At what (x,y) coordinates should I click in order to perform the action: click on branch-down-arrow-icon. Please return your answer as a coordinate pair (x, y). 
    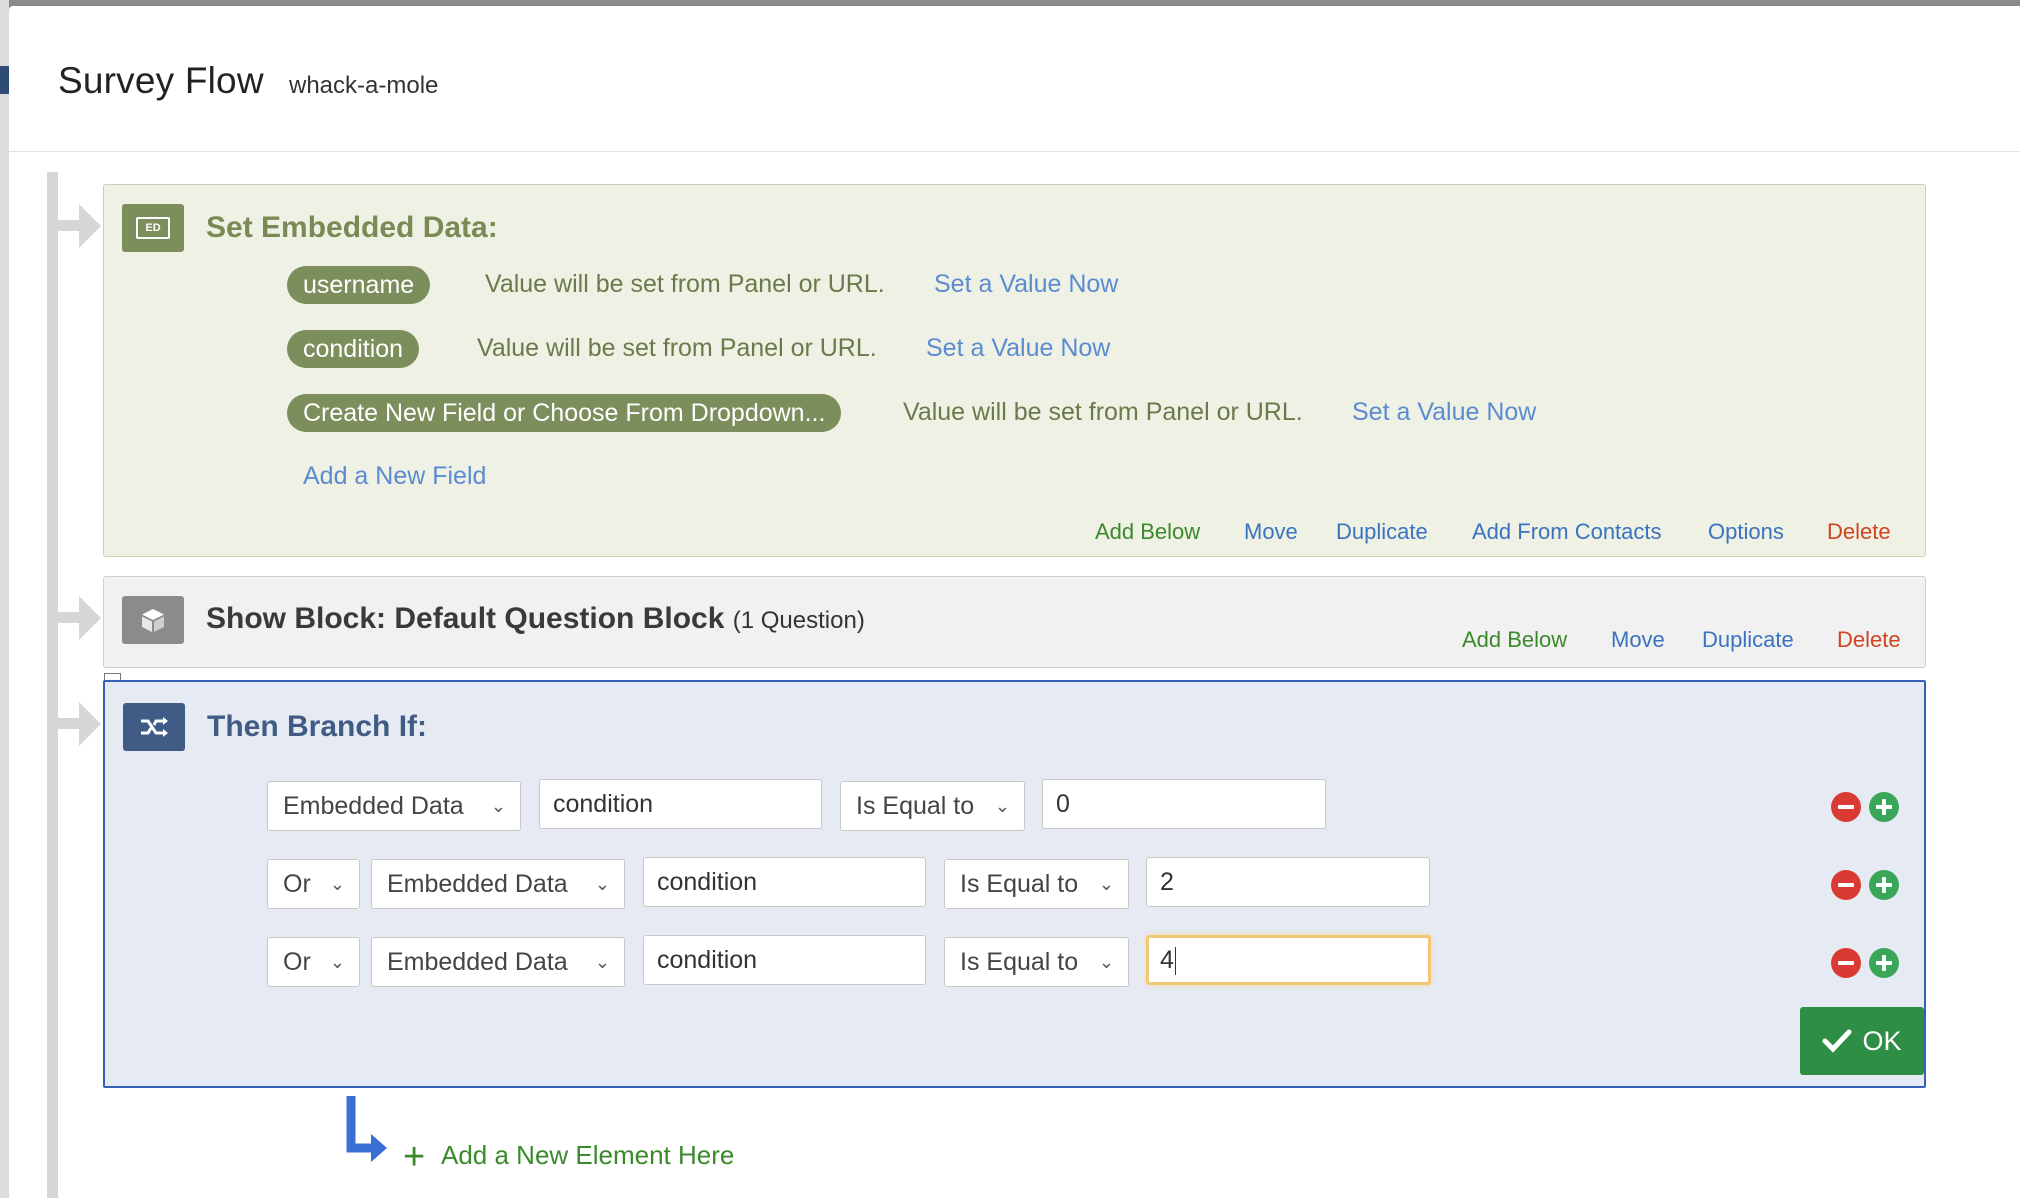
    Looking at the image, I should click on (366, 1129).